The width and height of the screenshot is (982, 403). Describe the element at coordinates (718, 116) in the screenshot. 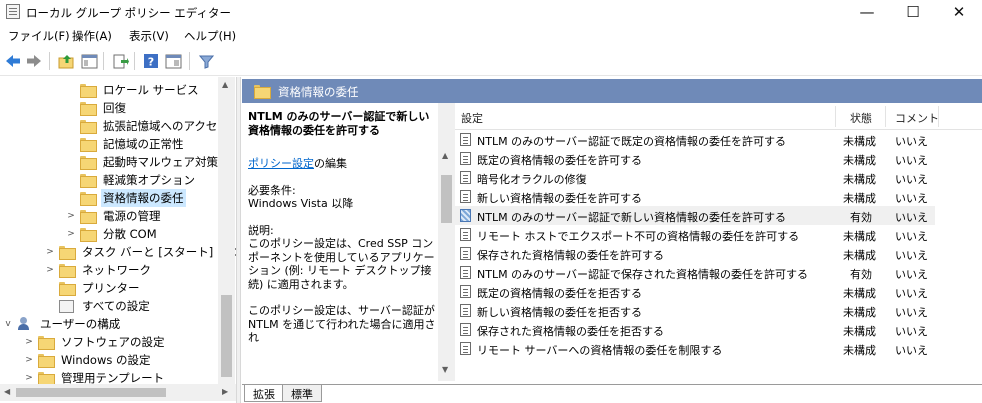

I see `list-header: 設定 状態 コメント` at that location.